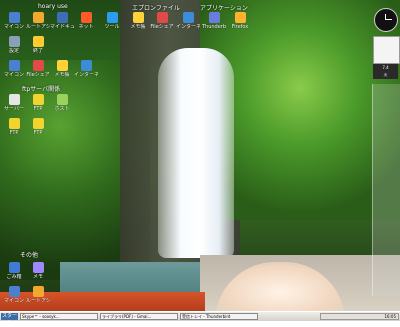 This screenshot has width=400, height=327. I want to click on icon-label: Firefox, so click(240, 27).